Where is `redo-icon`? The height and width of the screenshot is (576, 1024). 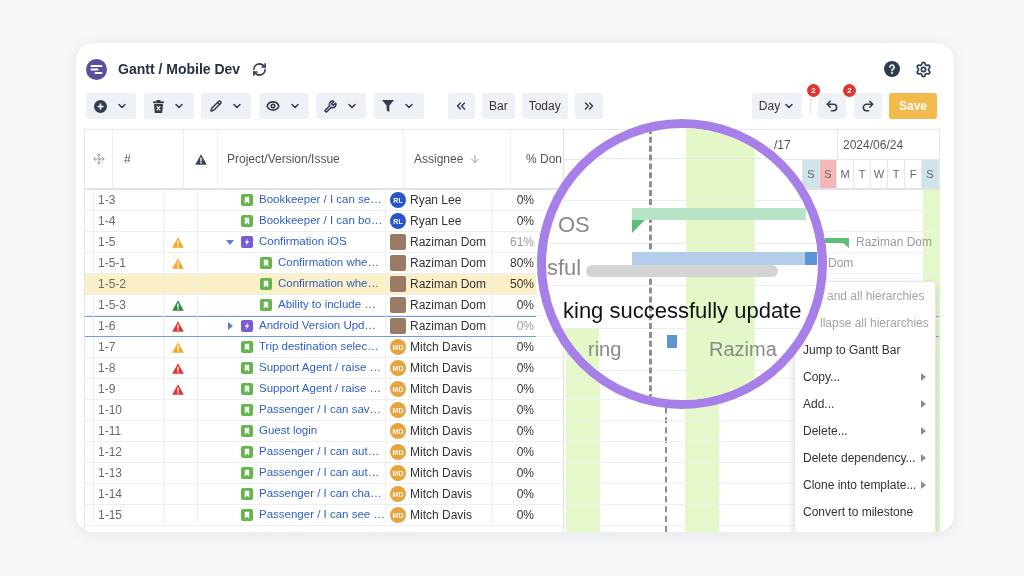 redo-icon is located at coordinates (868, 106).